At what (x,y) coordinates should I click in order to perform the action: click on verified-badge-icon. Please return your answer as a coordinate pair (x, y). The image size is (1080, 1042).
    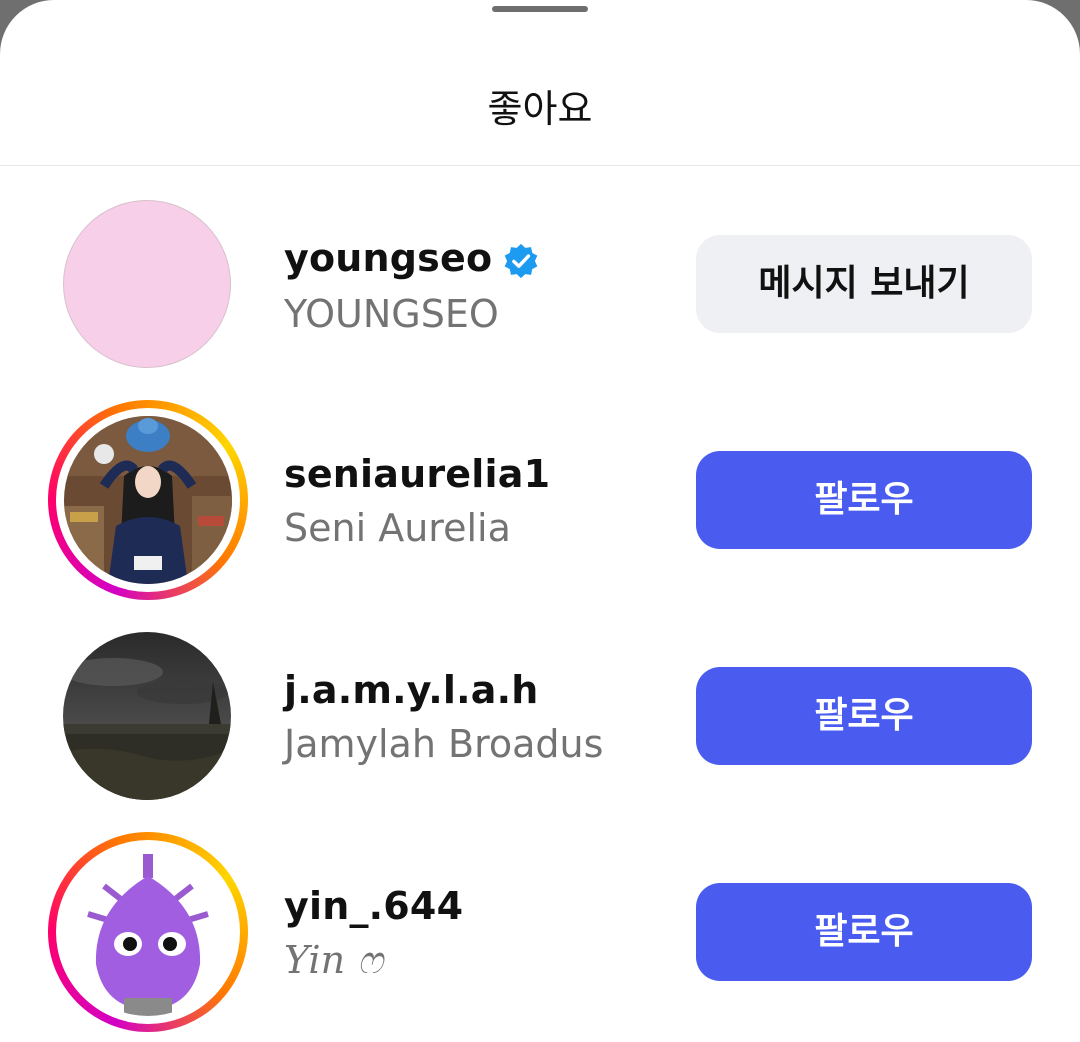
    Looking at the image, I should click on (521, 260).